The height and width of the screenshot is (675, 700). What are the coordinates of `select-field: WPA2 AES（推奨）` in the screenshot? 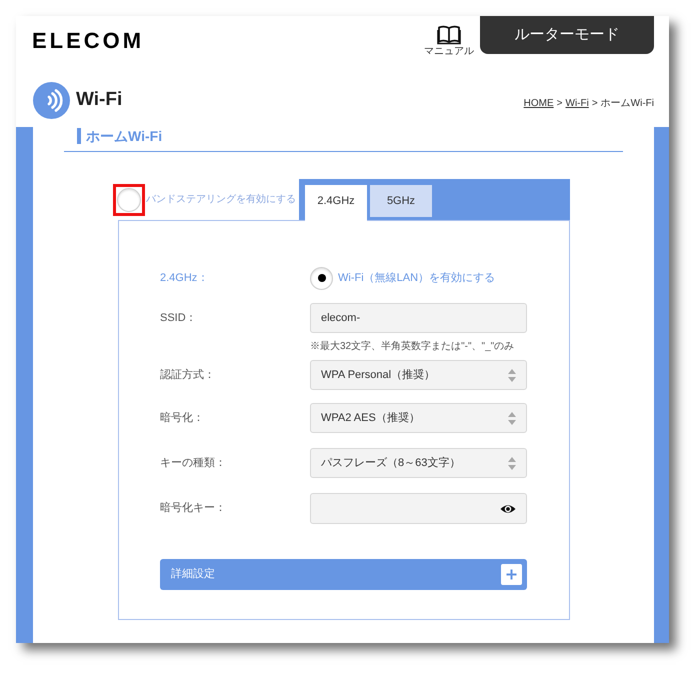 It's located at (418, 418).